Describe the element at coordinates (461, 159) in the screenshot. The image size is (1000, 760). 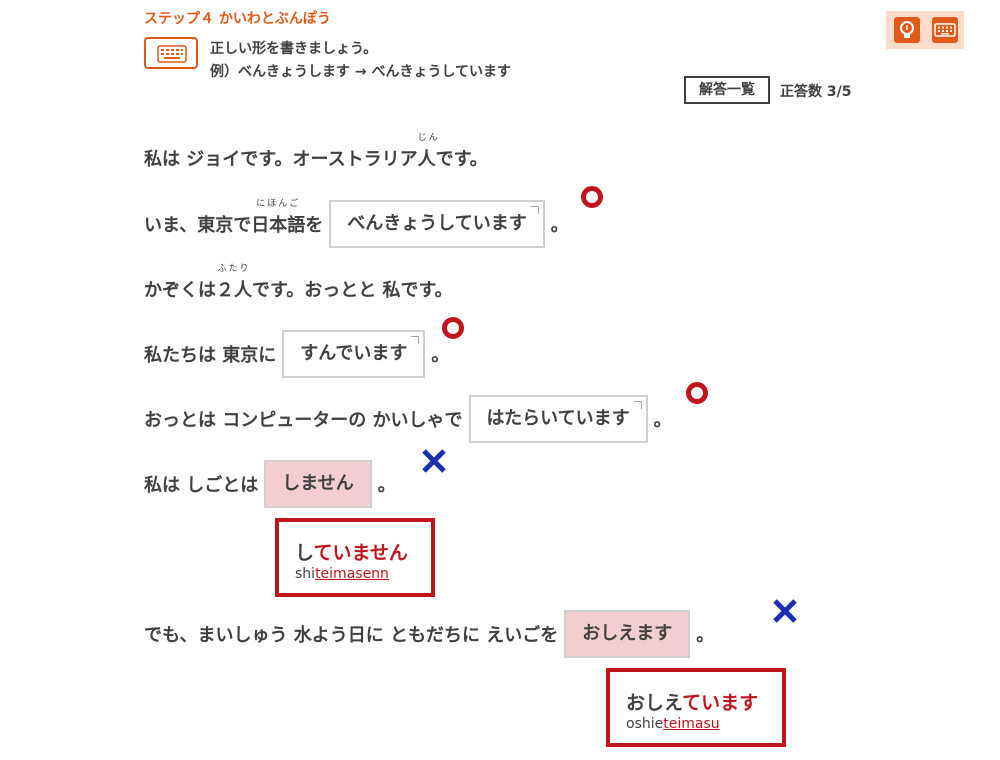
I see `sentence-text: です。` at that location.